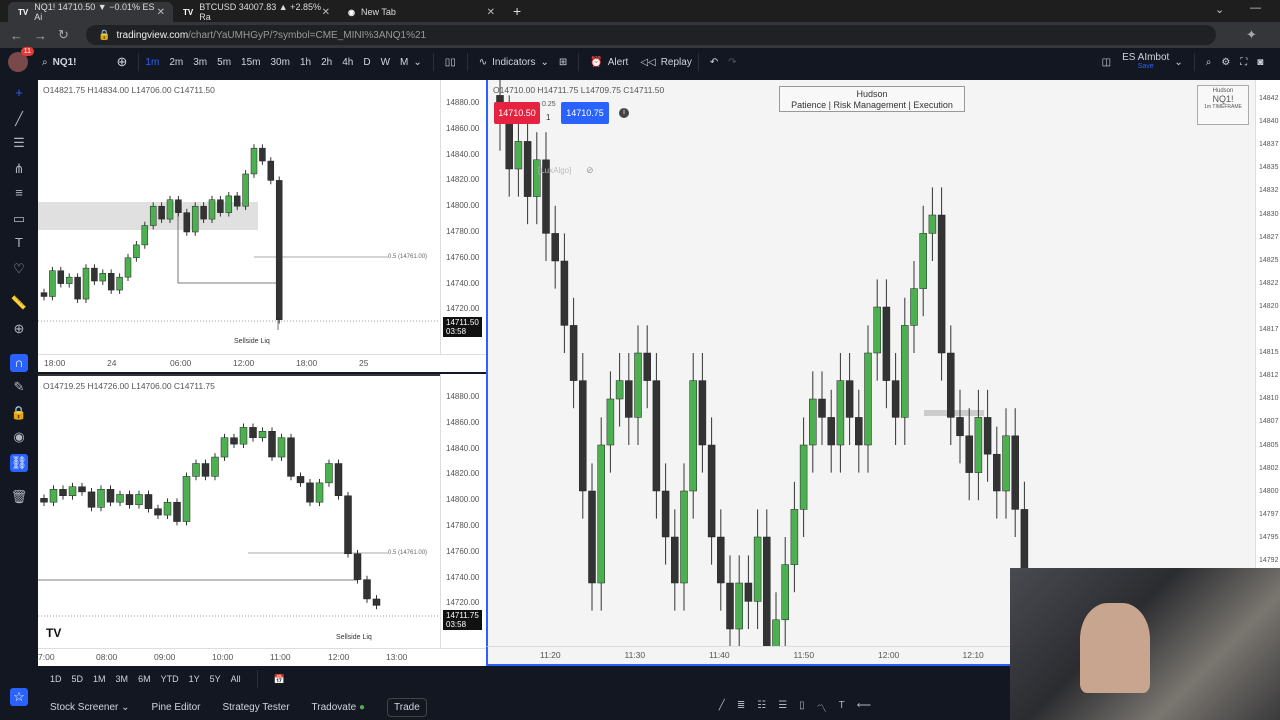  What do you see at coordinates (741, 707) in the screenshot?
I see `fib-icon: ≣` at bounding box center [741, 707].